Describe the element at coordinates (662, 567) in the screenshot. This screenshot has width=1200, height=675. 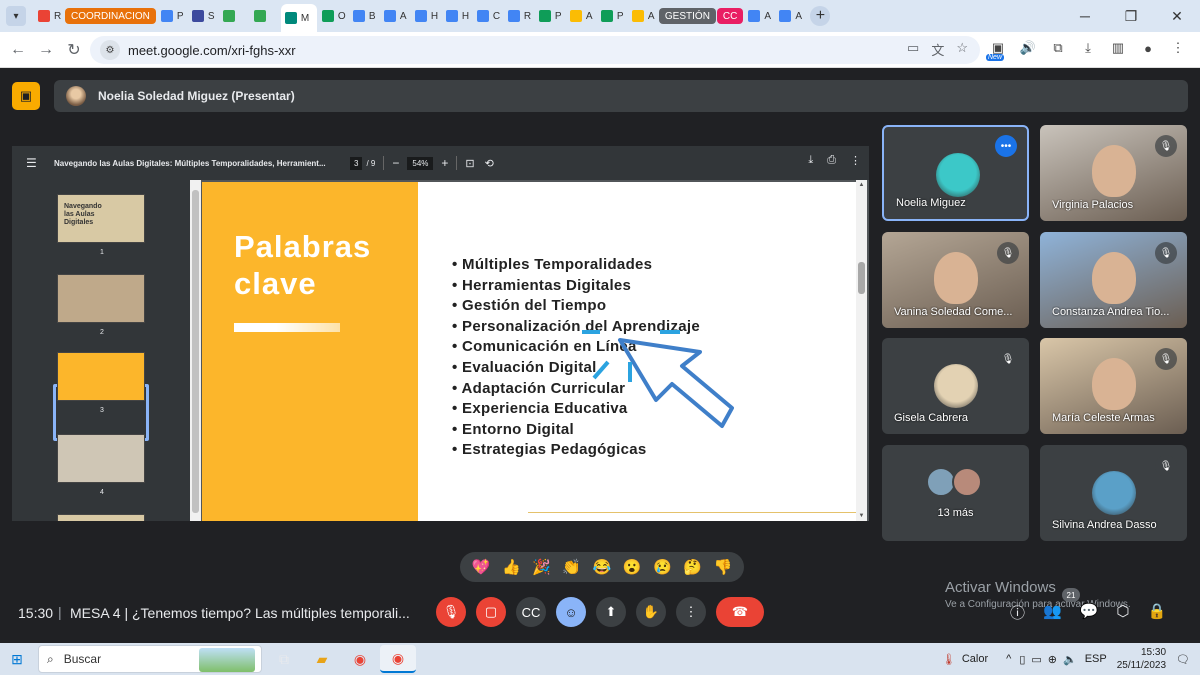
I see `reaction-emoji: 😢` at that location.